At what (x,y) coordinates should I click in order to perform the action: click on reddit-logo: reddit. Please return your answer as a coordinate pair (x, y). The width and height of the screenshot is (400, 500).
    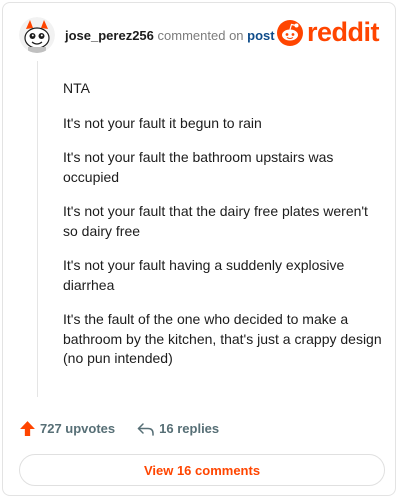
    Looking at the image, I should click on (328, 32).